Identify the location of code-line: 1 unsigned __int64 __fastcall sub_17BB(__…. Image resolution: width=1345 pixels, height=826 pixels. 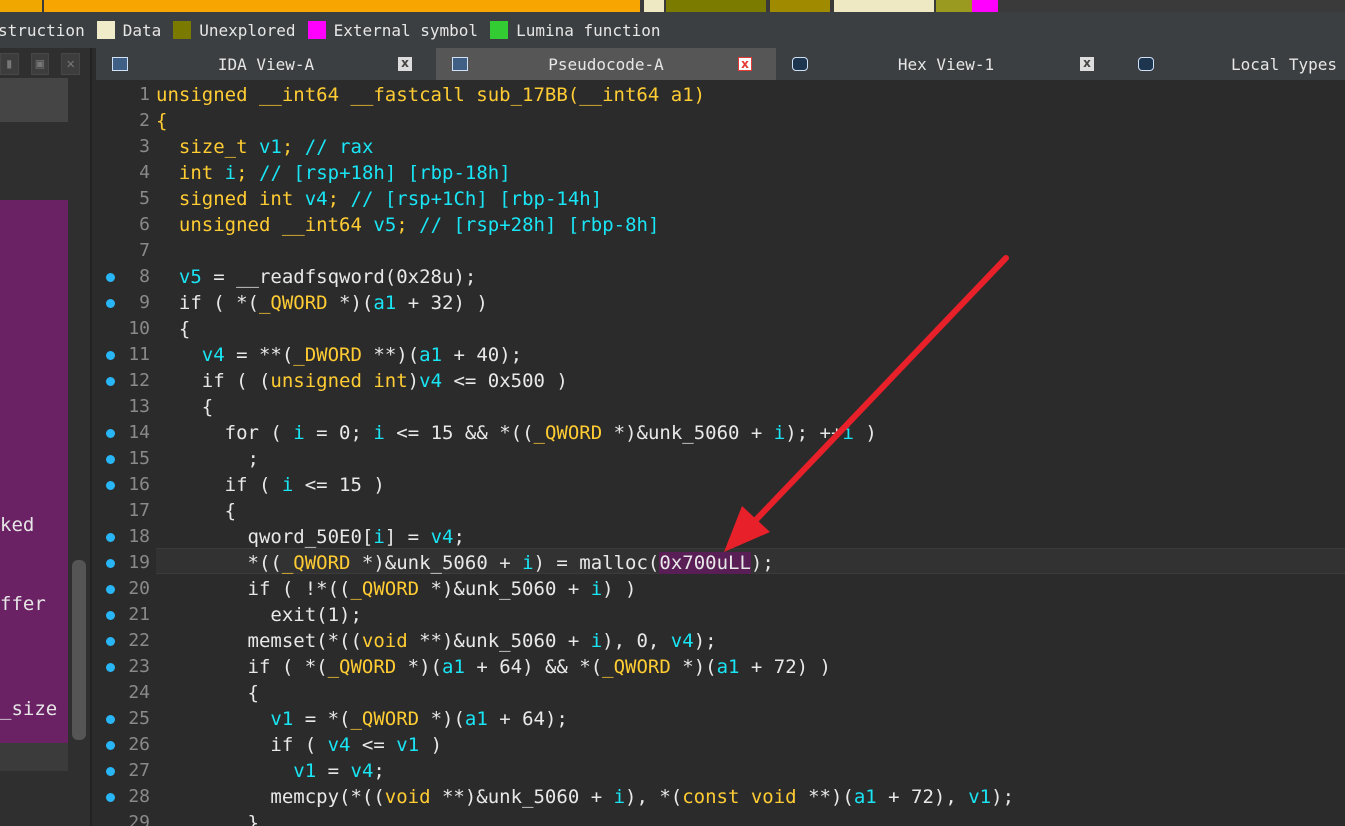
(720, 95).